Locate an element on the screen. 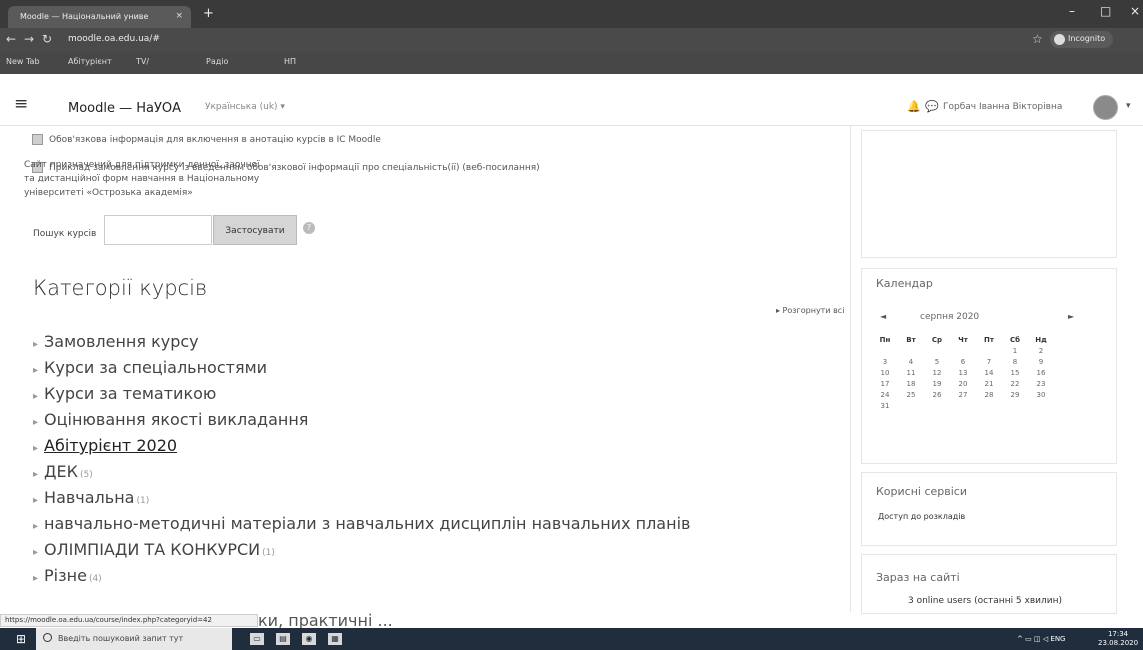  calendar-day: 13 is located at coordinates (963, 374).